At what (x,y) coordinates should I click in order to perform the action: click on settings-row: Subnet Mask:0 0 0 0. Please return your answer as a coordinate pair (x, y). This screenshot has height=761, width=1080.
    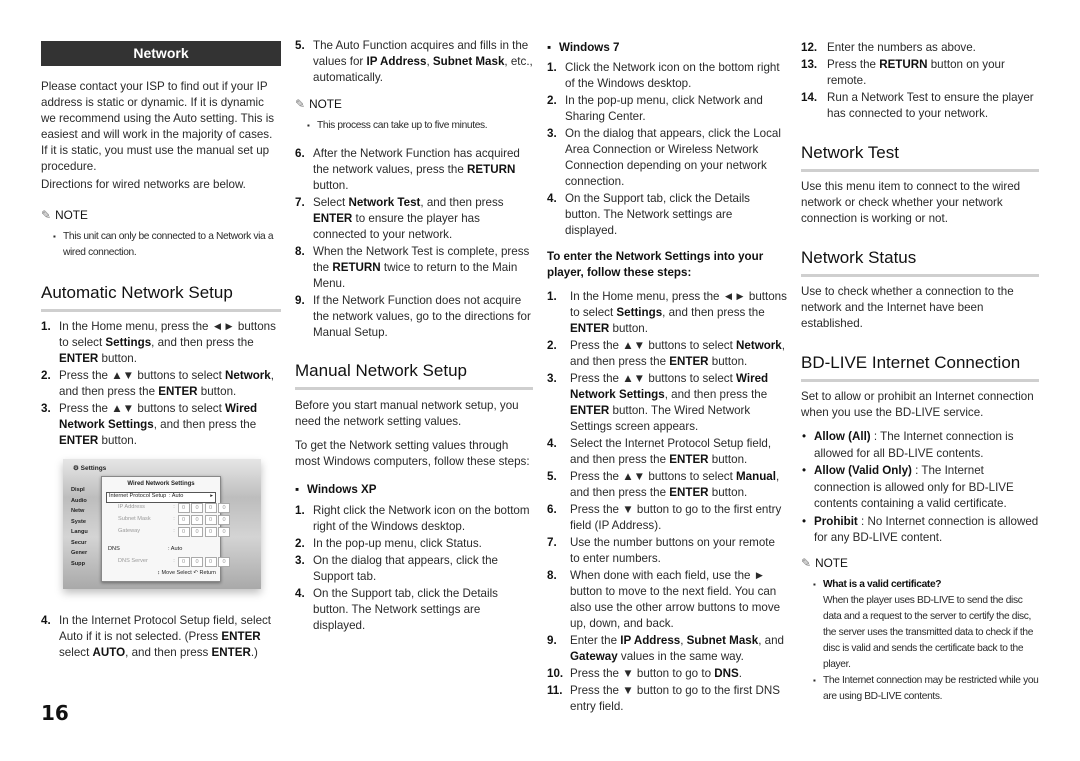
    Looking at the image, I should click on (168, 520).